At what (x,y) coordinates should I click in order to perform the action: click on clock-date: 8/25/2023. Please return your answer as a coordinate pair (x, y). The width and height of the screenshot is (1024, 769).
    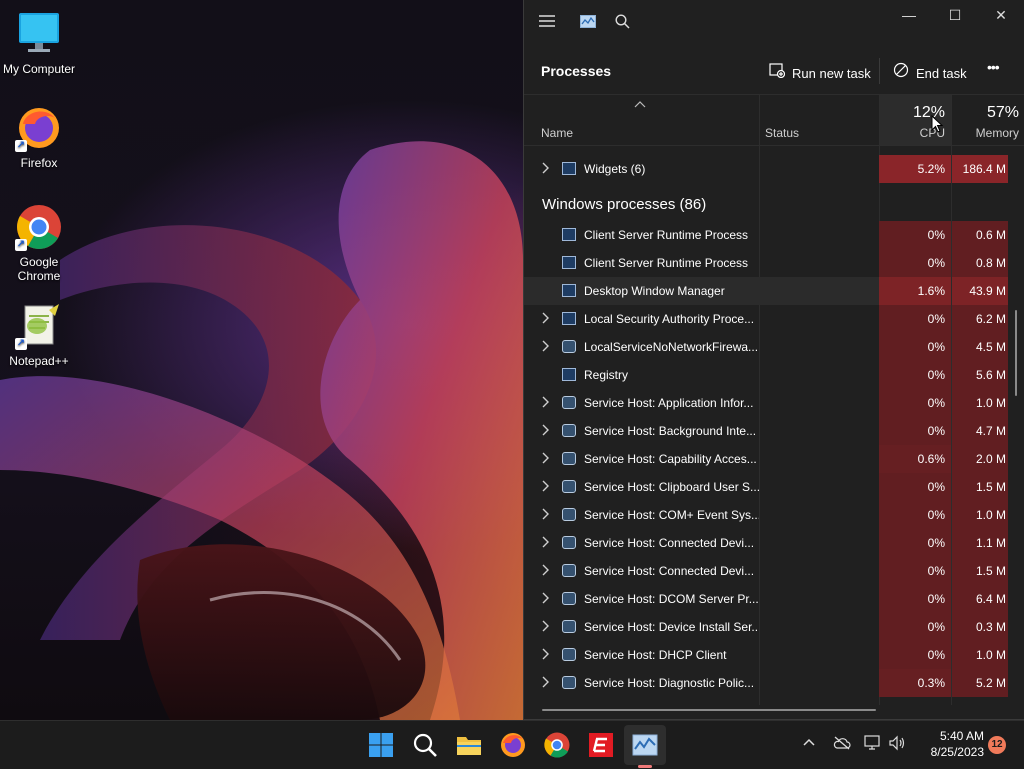
    Looking at the image, I should click on (957, 752).